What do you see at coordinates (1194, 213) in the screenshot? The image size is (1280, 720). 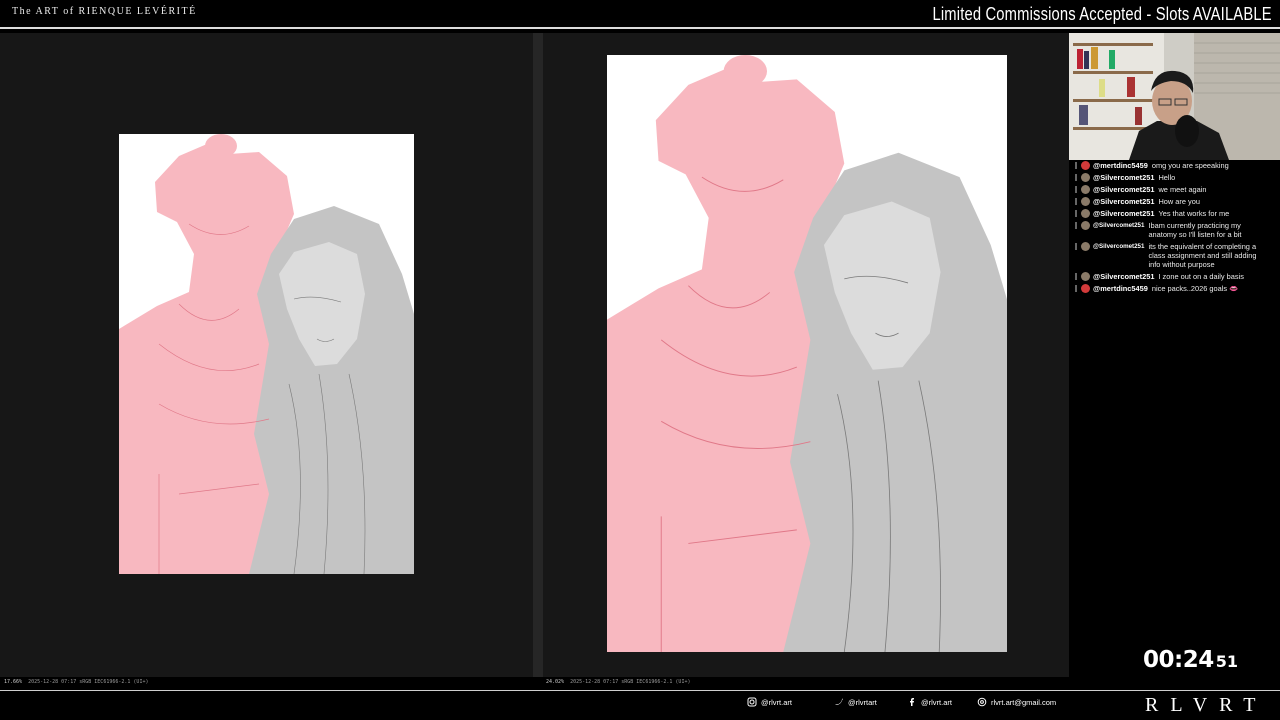 I see `chat-text: Yes that works for me` at bounding box center [1194, 213].